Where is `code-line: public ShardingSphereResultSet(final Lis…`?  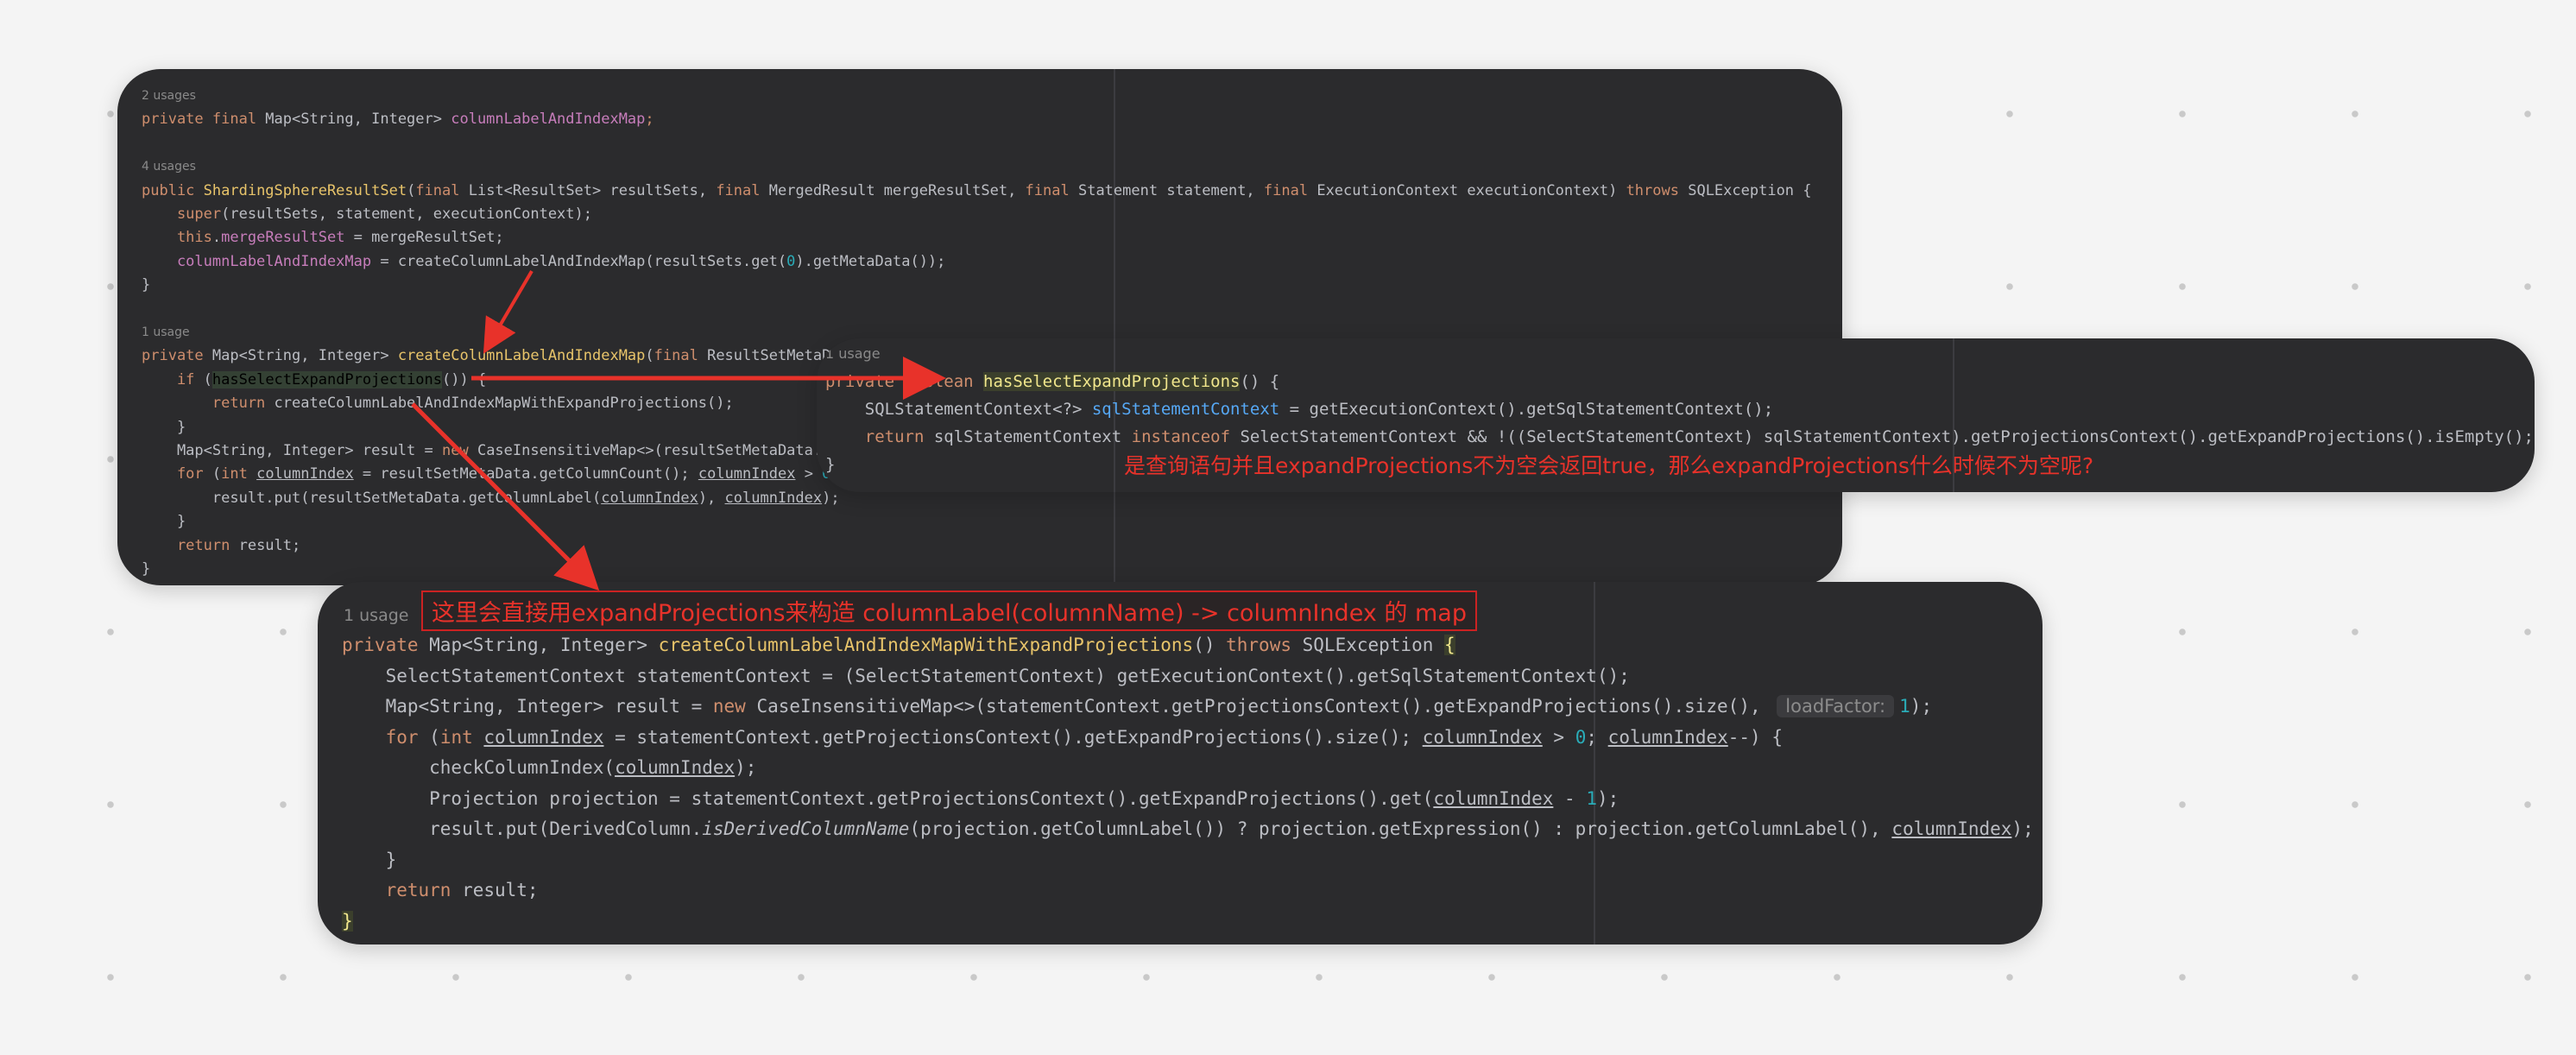 code-line: public ShardingSphereResultSet(final Lis… is located at coordinates (992, 192).